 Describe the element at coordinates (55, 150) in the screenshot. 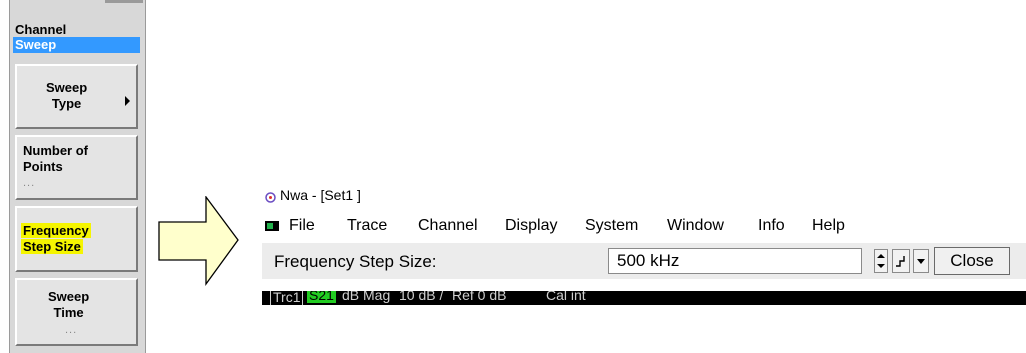

I see `softkey-label-line1: Number of` at that location.